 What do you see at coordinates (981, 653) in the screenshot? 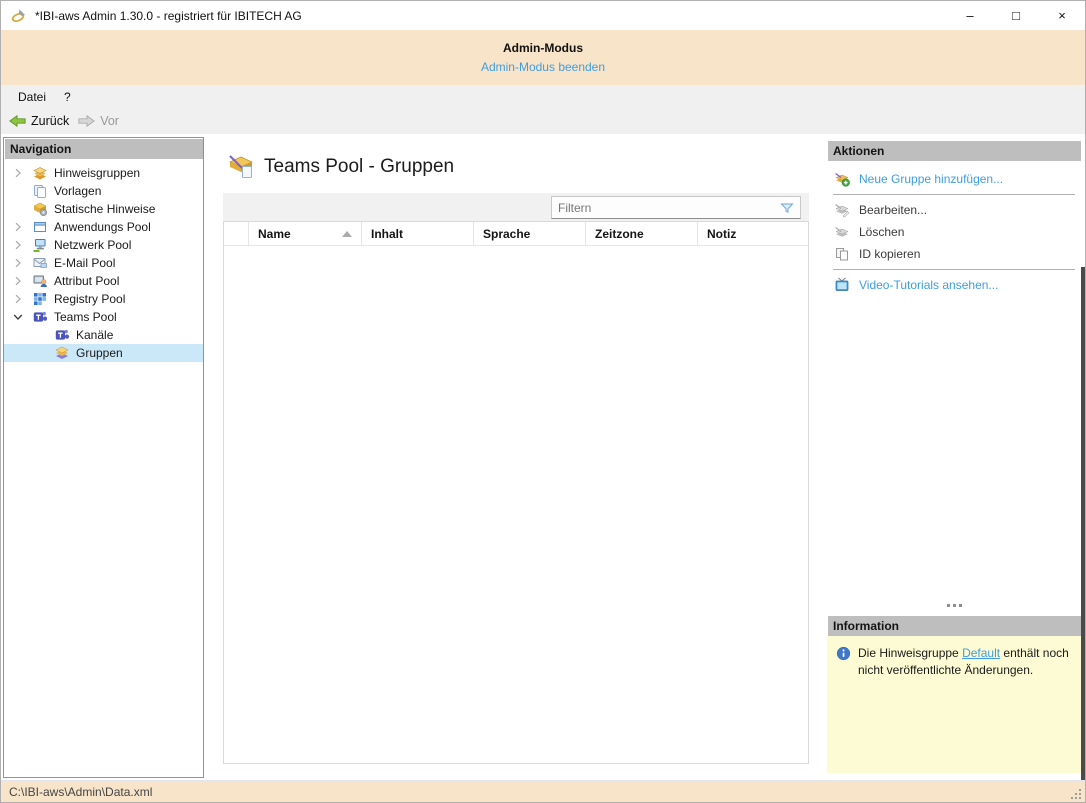
I see `default-group-link: Default` at bounding box center [981, 653].